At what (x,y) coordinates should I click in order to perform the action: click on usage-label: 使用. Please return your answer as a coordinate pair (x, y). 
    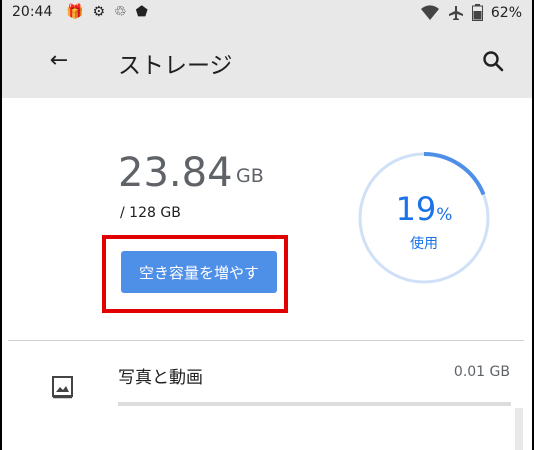
    Looking at the image, I should click on (424, 244).